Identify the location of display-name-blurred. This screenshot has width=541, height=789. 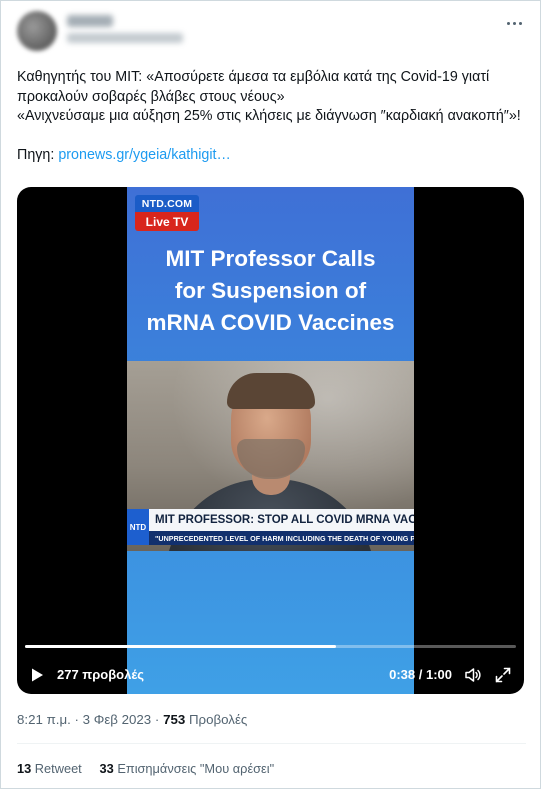
(90, 21).